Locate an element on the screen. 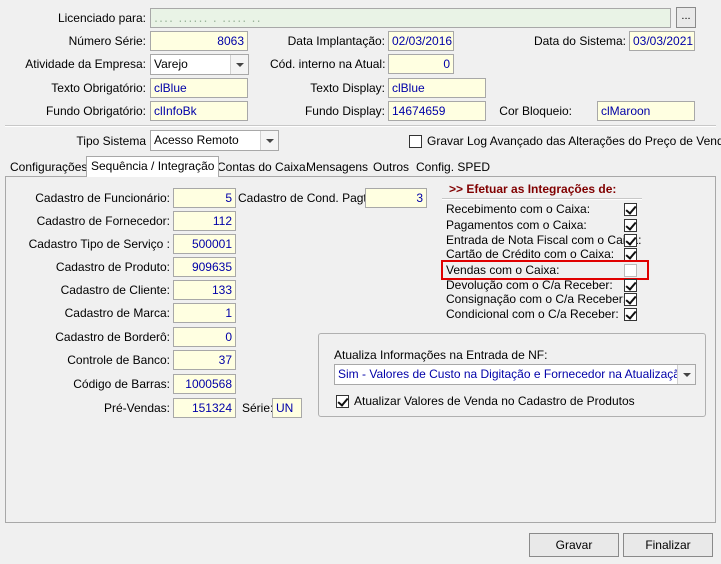 This screenshot has width=721, height=564. licenciado-field: ․․․․ ․․․․․․ ․ ․․․․․ ․․ is located at coordinates (410, 18).